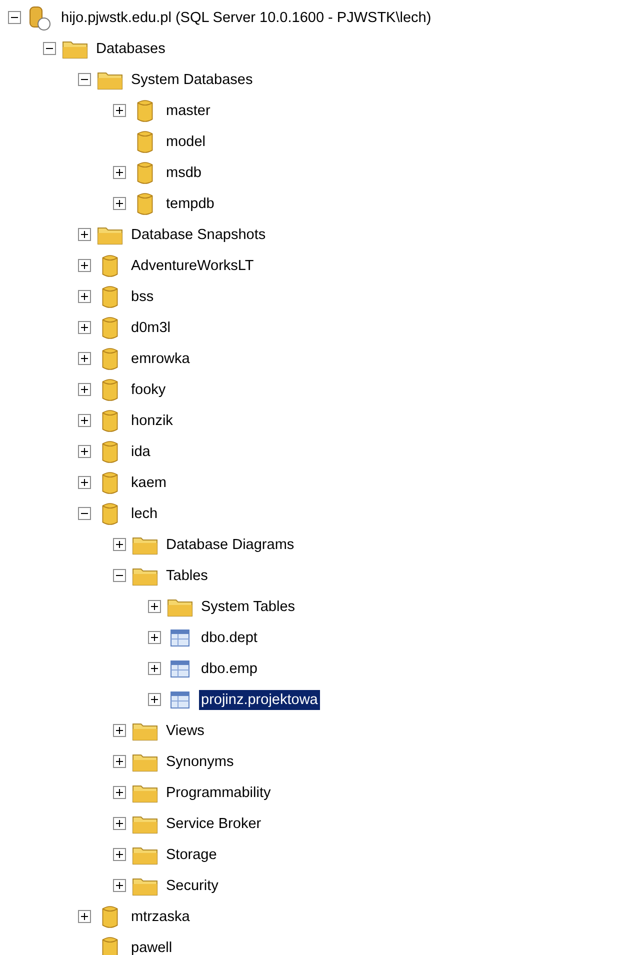 This screenshot has width=617, height=955. I want to click on tree-item: pawell, so click(151, 946).